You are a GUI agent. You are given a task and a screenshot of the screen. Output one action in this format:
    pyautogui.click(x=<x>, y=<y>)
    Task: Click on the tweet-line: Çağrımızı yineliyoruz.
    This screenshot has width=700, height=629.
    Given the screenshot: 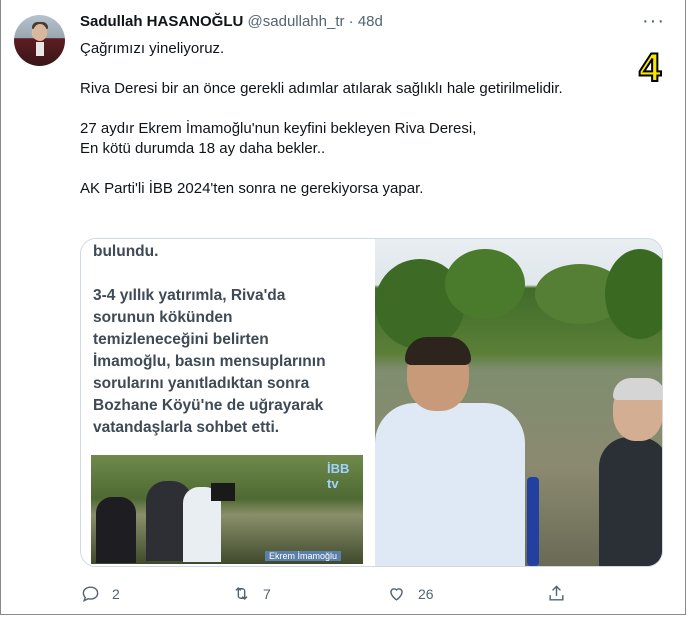 What is the action you would take?
    pyautogui.click(x=152, y=48)
    